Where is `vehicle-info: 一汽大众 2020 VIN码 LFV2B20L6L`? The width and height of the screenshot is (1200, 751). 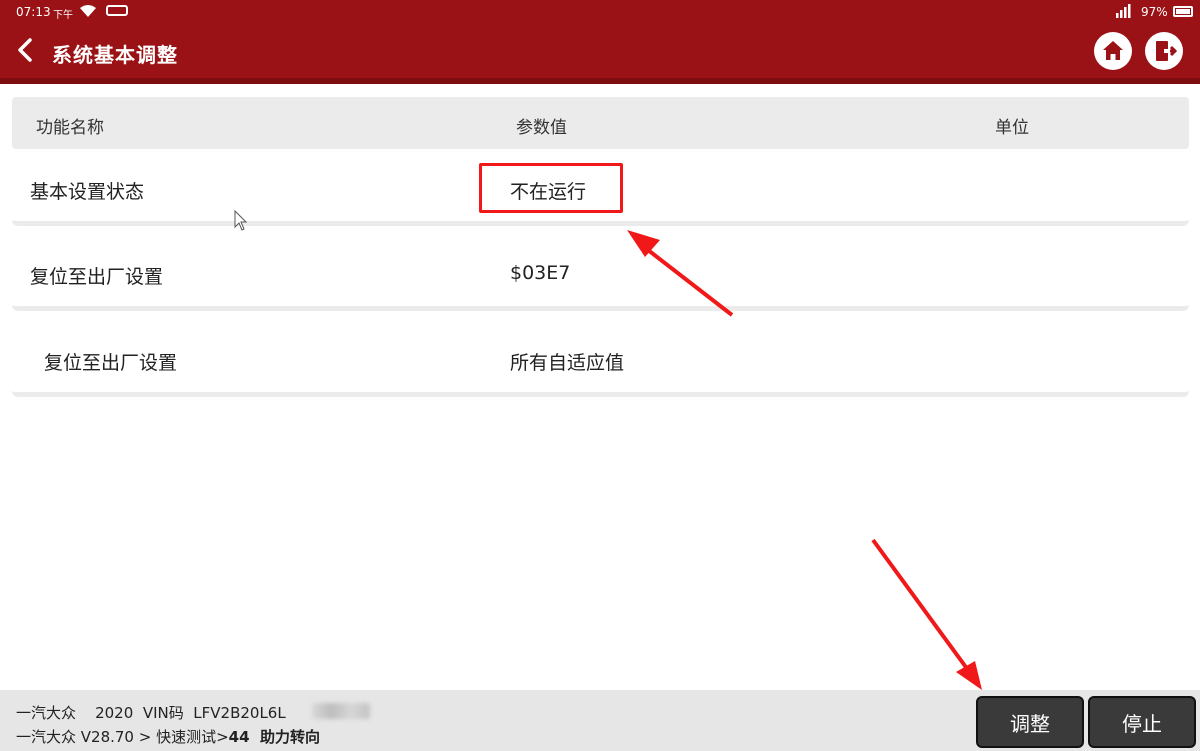 vehicle-info: 一汽大众 2020 VIN码 LFV2B20L6L is located at coordinates (151, 712).